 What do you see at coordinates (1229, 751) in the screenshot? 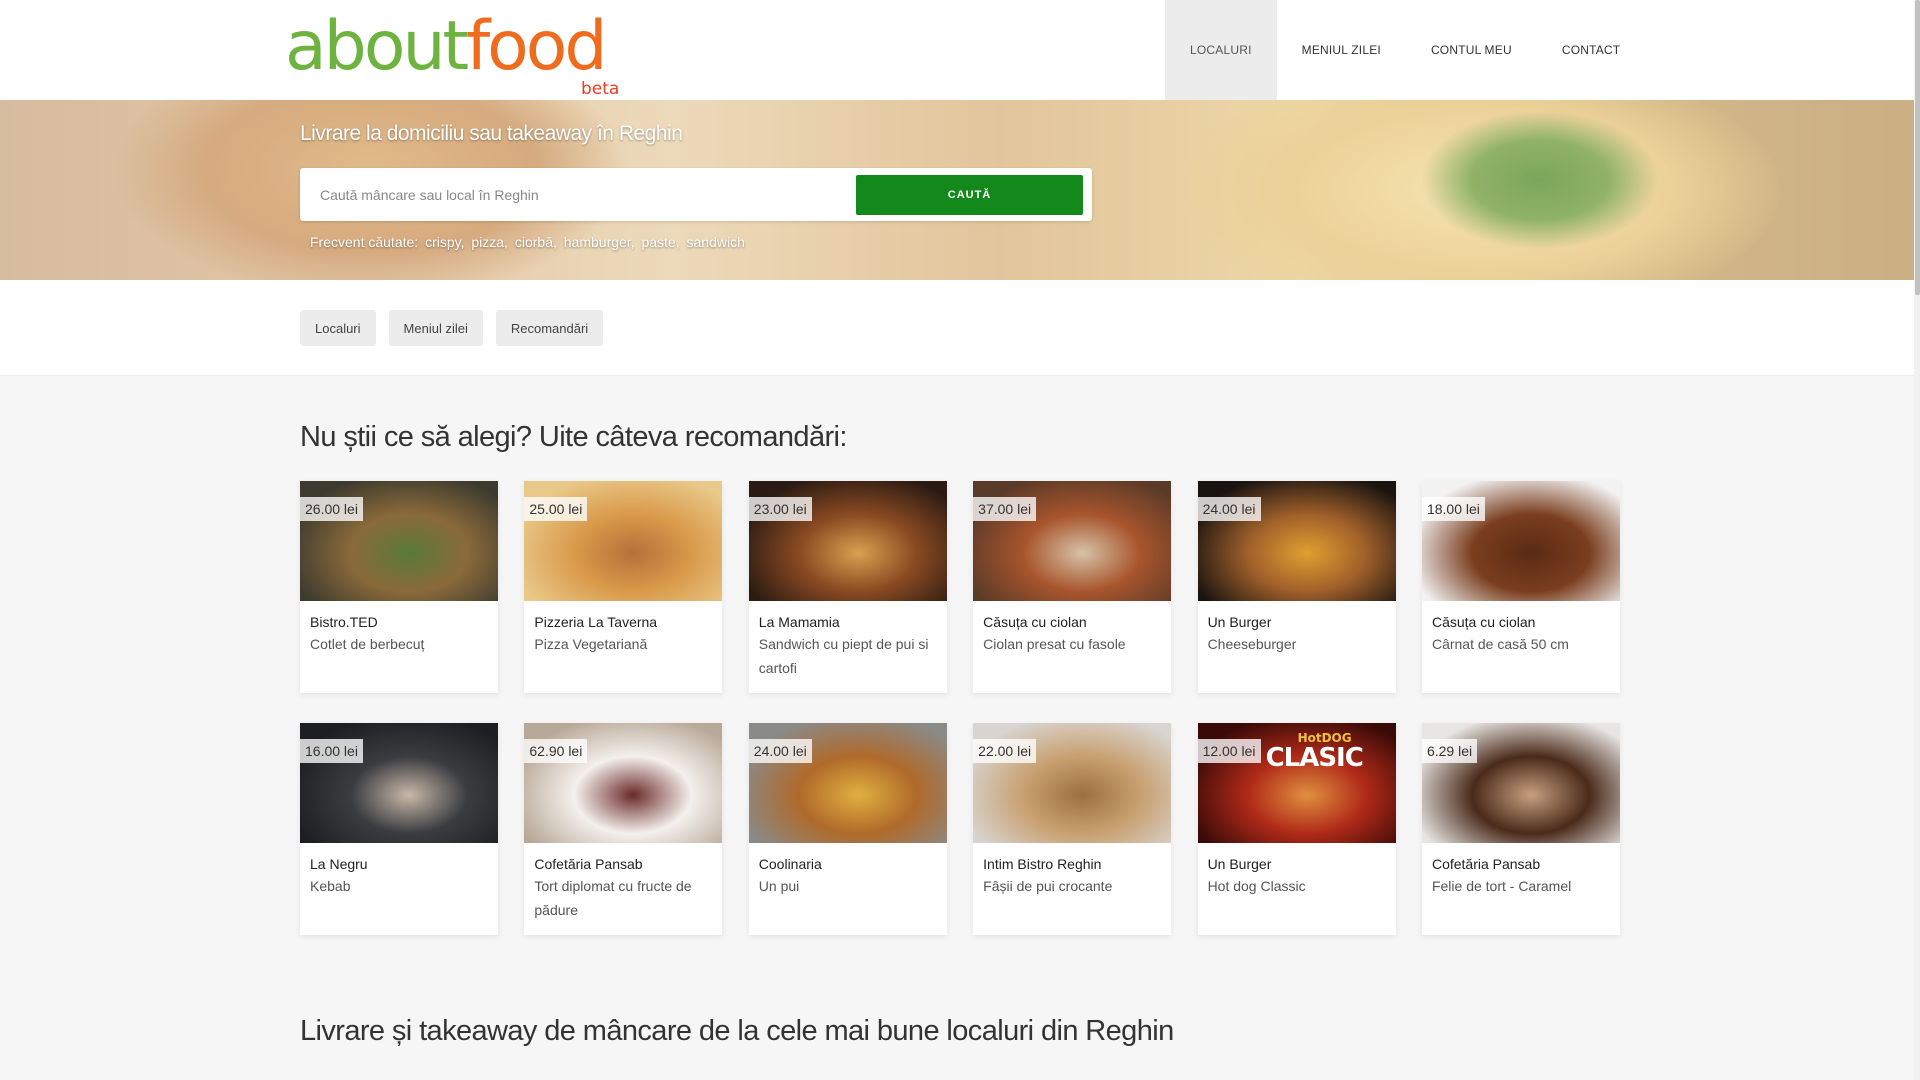
I see `price-badge: 12.00 lei` at bounding box center [1229, 751].